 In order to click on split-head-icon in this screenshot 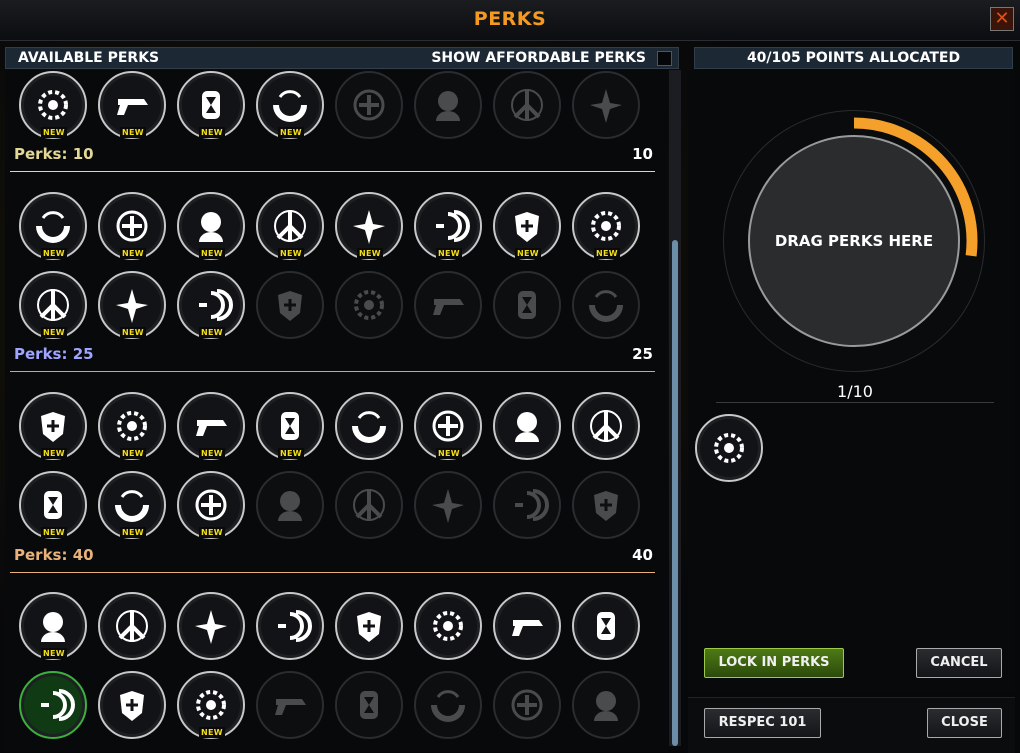, I will do `click(132, 705)`.